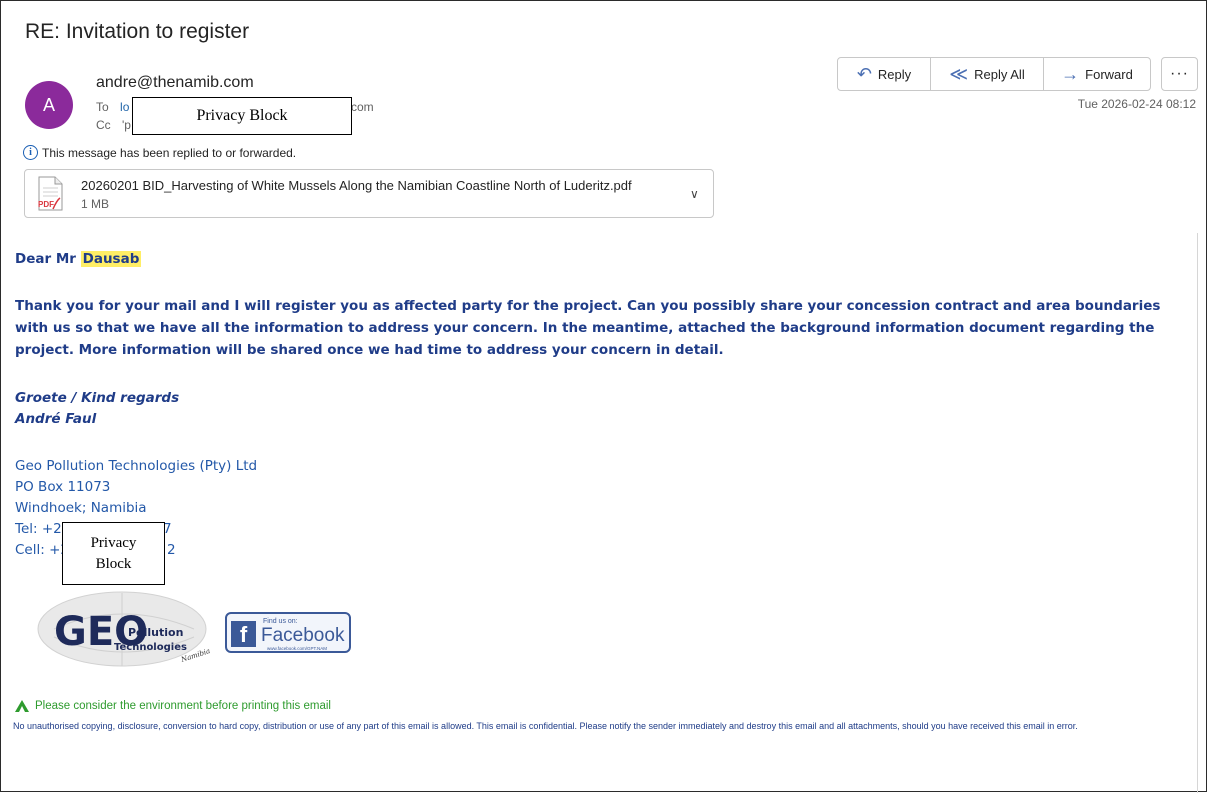 The width and height of the screenshot is (1207, 793). Describe the element at coordinates (49, 105) in the screenshot. I see `sender-avatar: A` at that location.